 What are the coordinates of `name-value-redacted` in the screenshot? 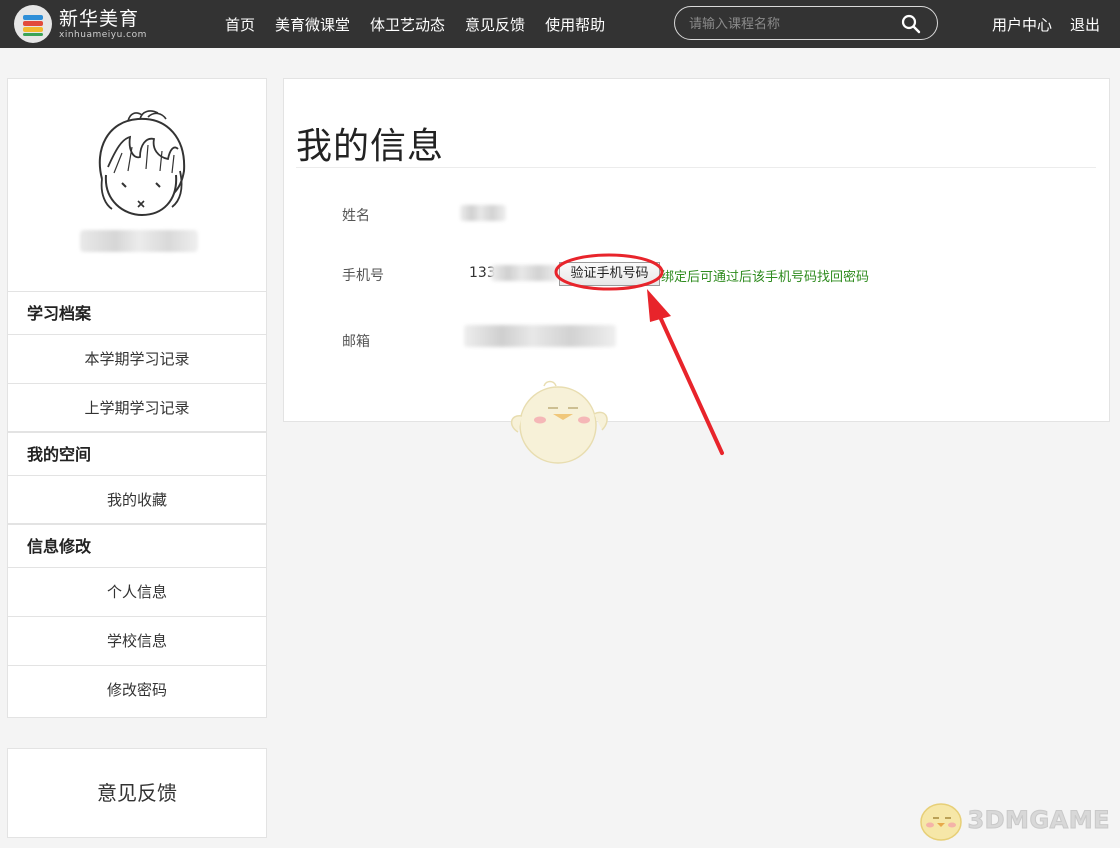 It's located at (483, 213).